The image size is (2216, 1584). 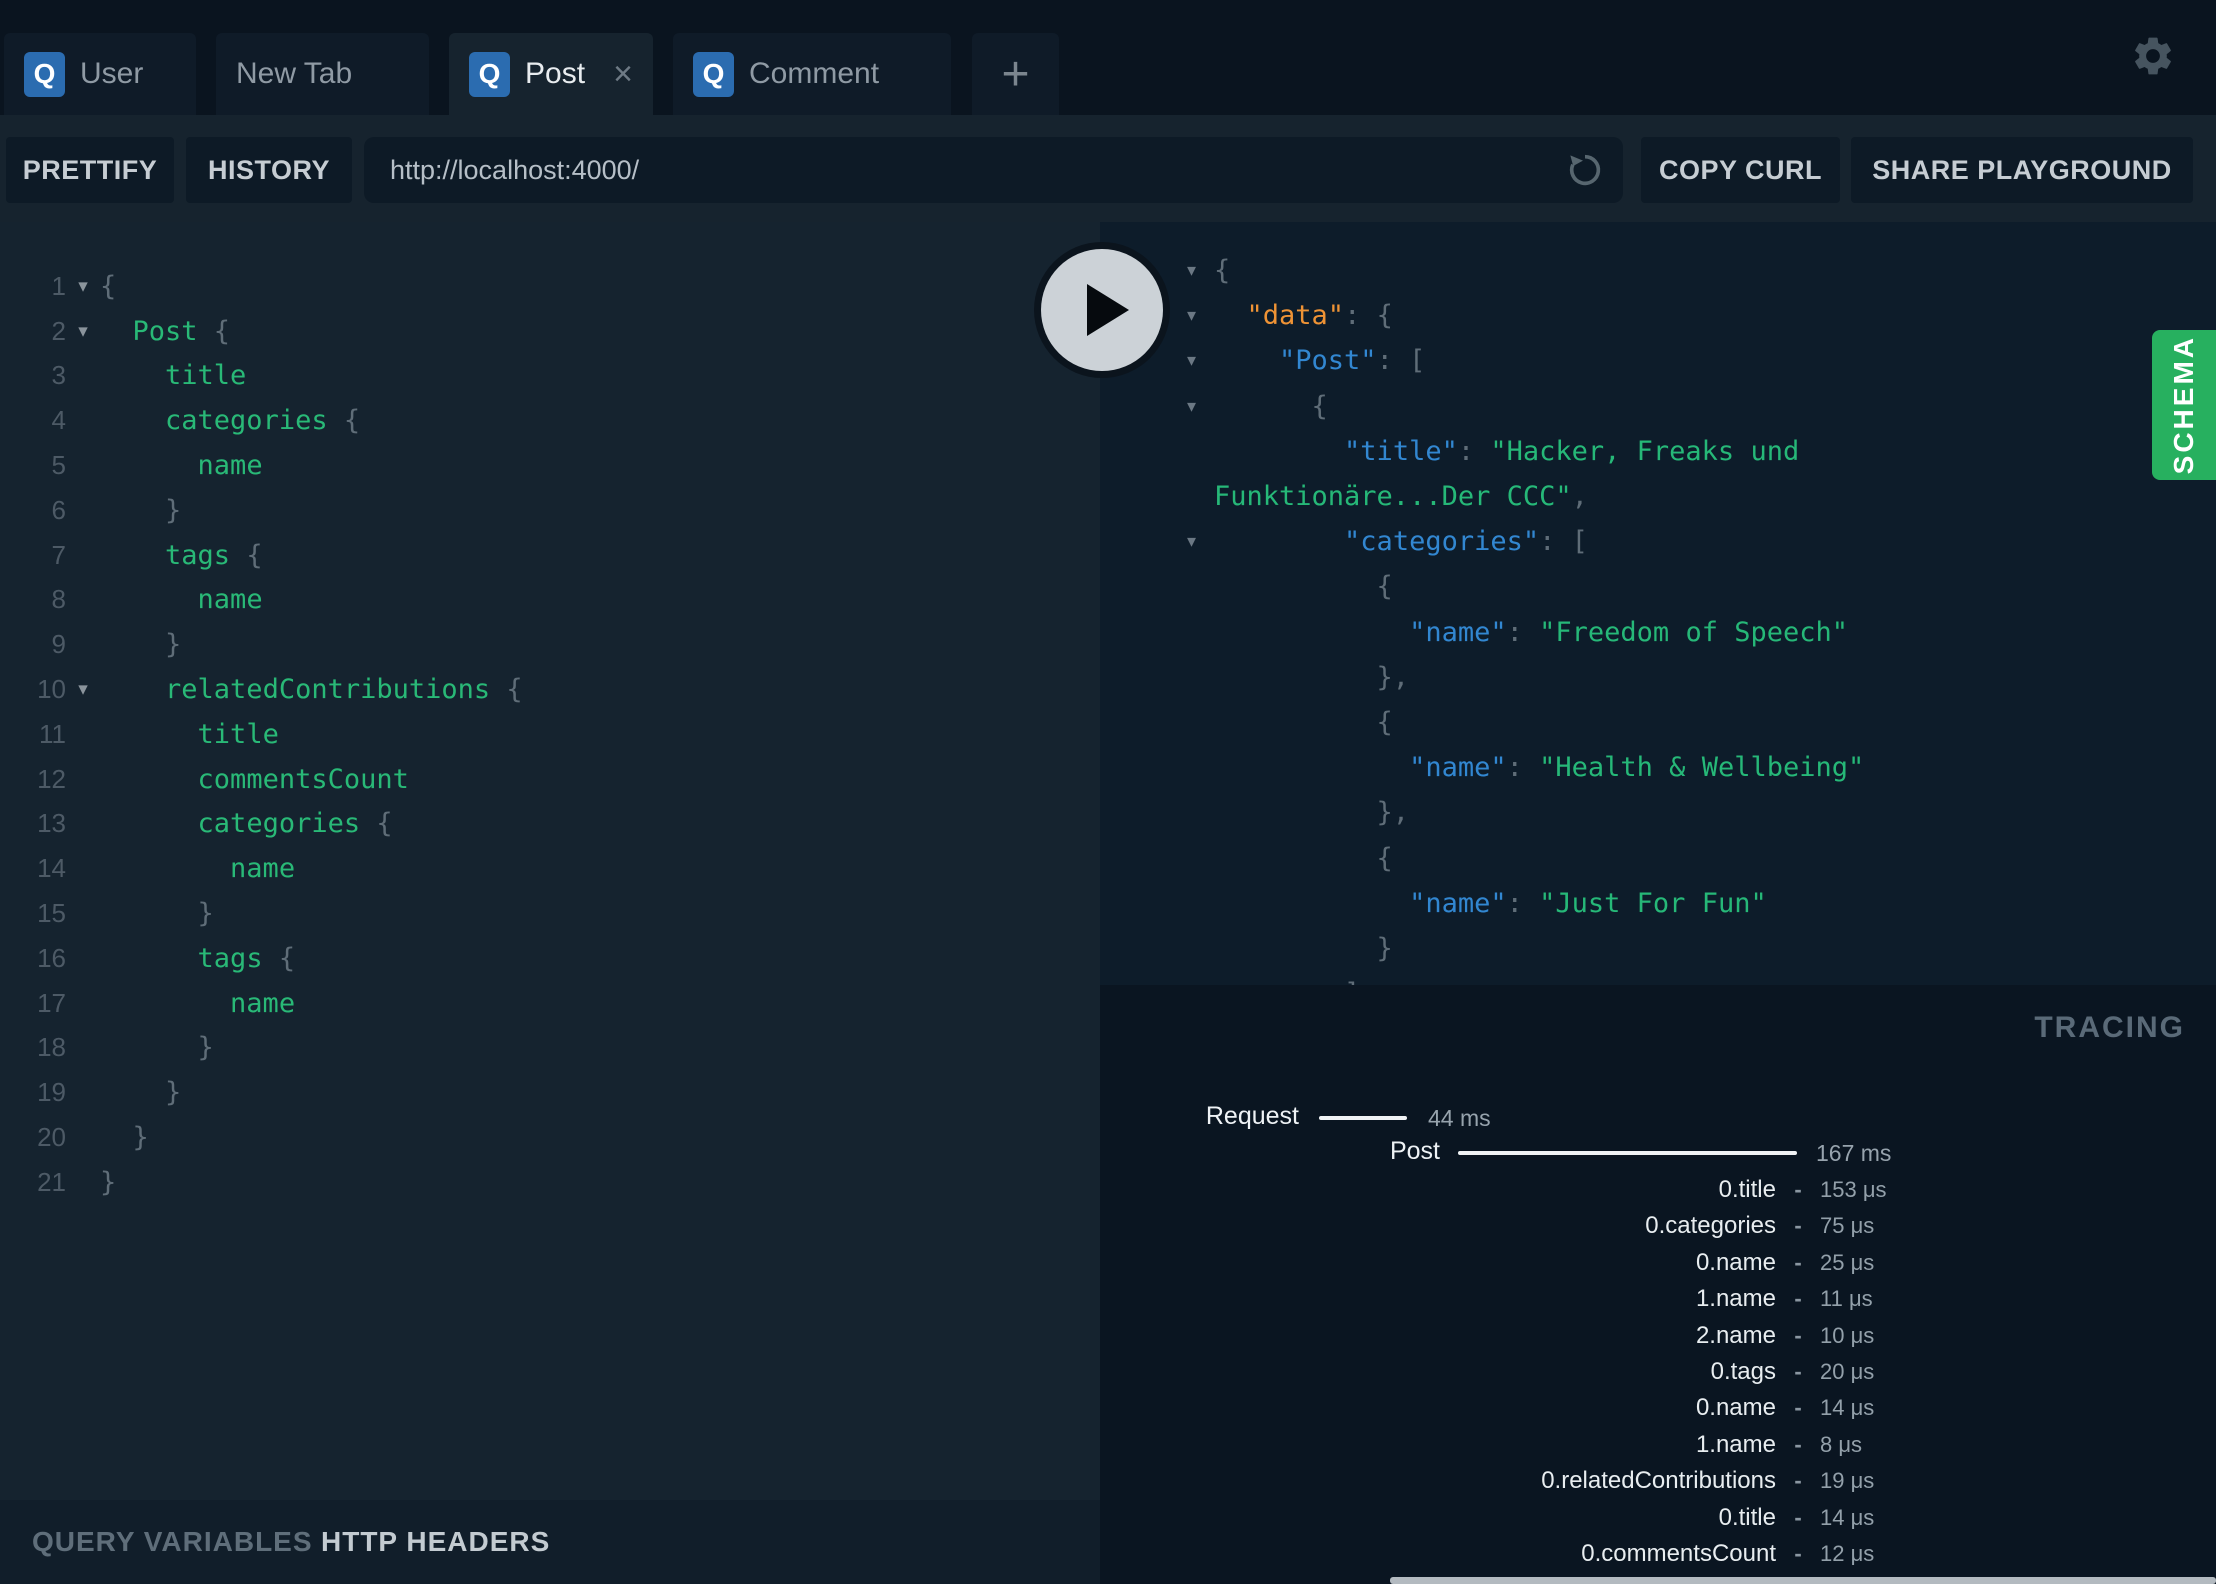 I want to click on response-code: "name": "Health & Wellbeing", so click(x=1637, y=768).